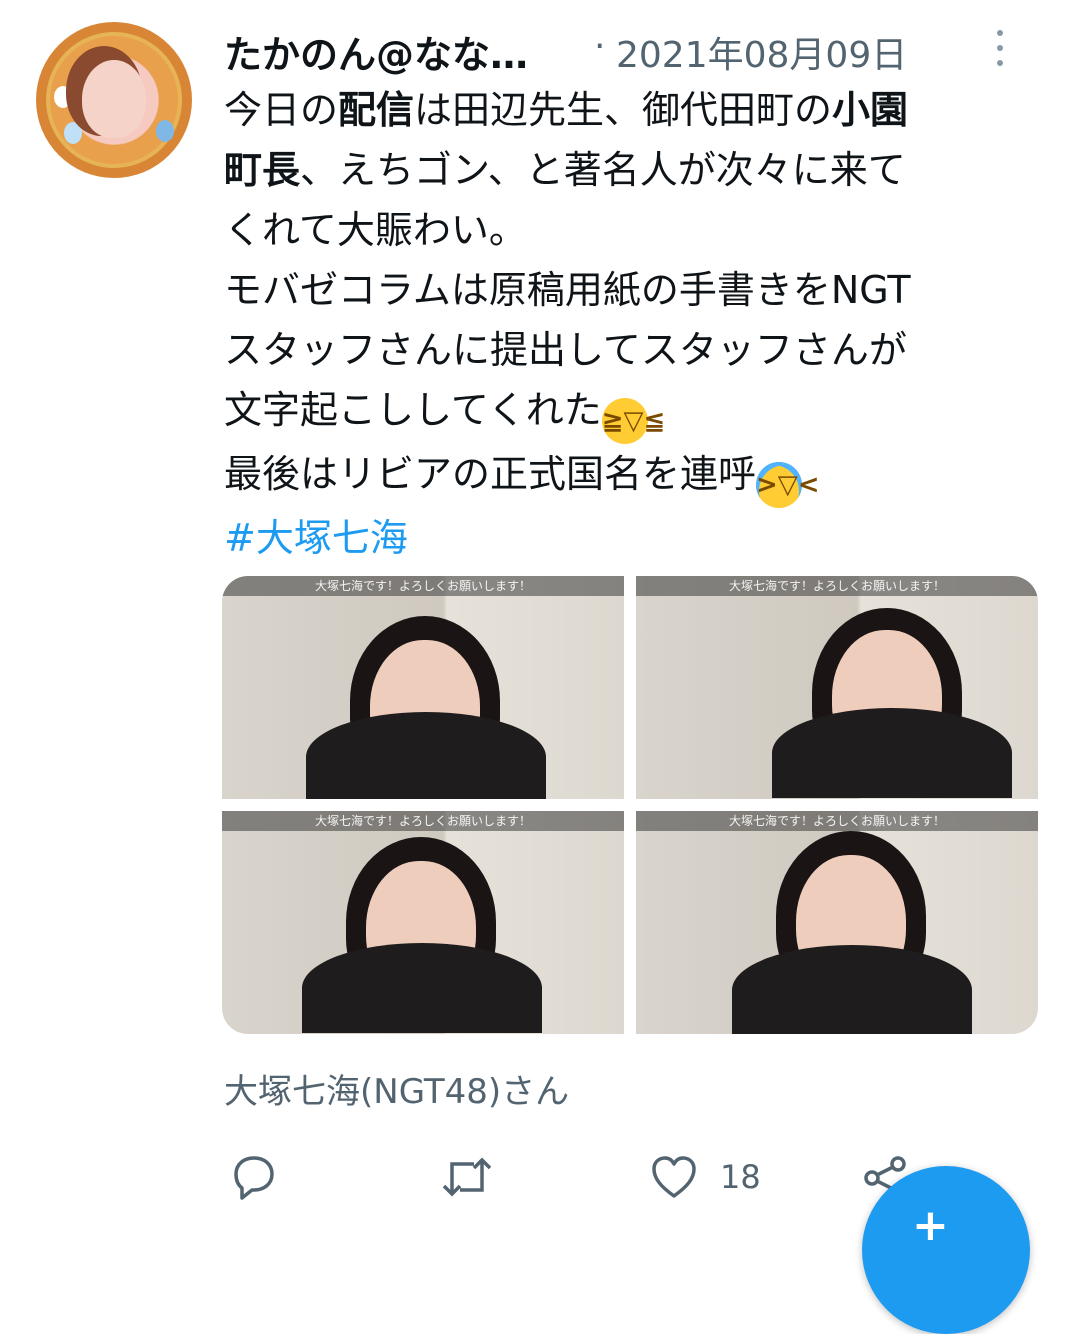  I want to click on text-line: 文字起こししてくれた≧▽≦, so click(444, 416).